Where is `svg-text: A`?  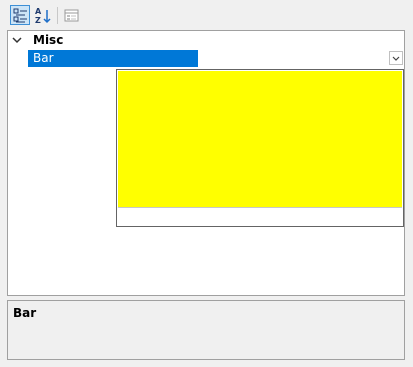
svg-text: A is located at coordinates (38, 11).